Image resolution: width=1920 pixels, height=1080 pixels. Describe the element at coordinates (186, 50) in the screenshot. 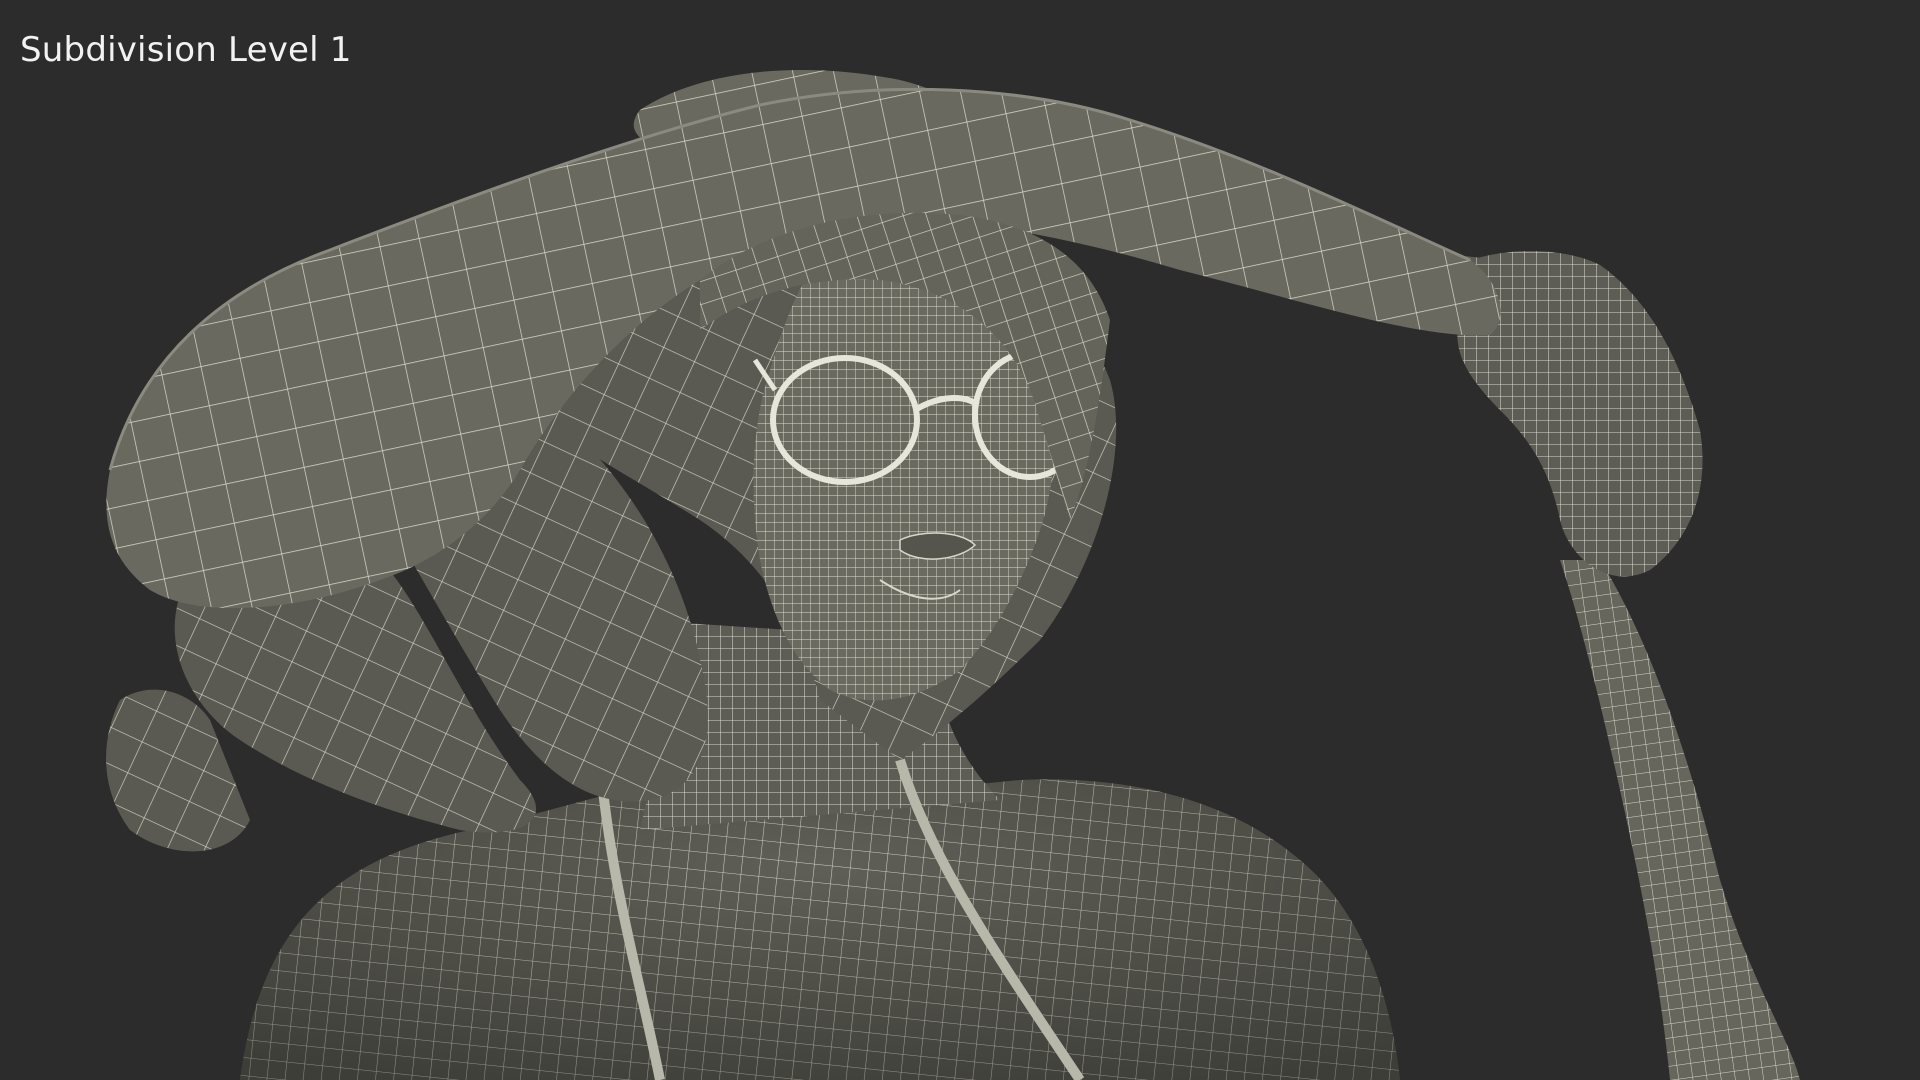

I see `subdivision-level-label: Subdivision Level 1` at that location.